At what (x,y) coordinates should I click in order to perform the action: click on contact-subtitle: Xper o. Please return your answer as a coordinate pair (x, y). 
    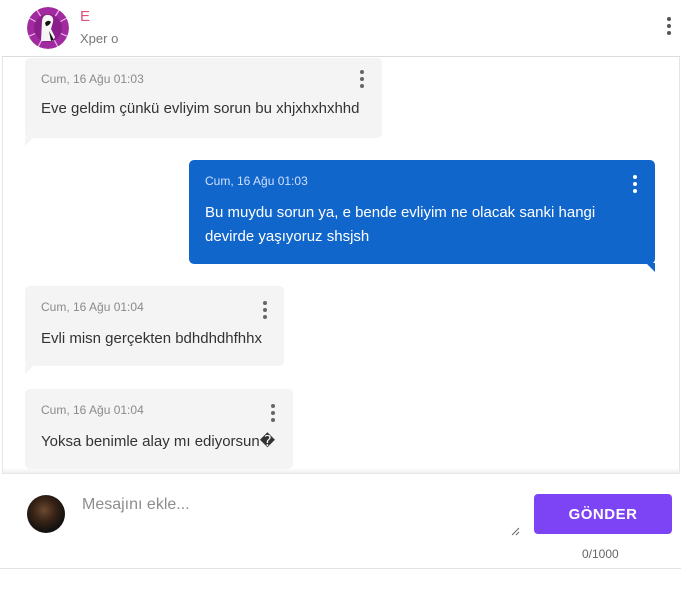
    Looking at the image, I should click on (99, 38).